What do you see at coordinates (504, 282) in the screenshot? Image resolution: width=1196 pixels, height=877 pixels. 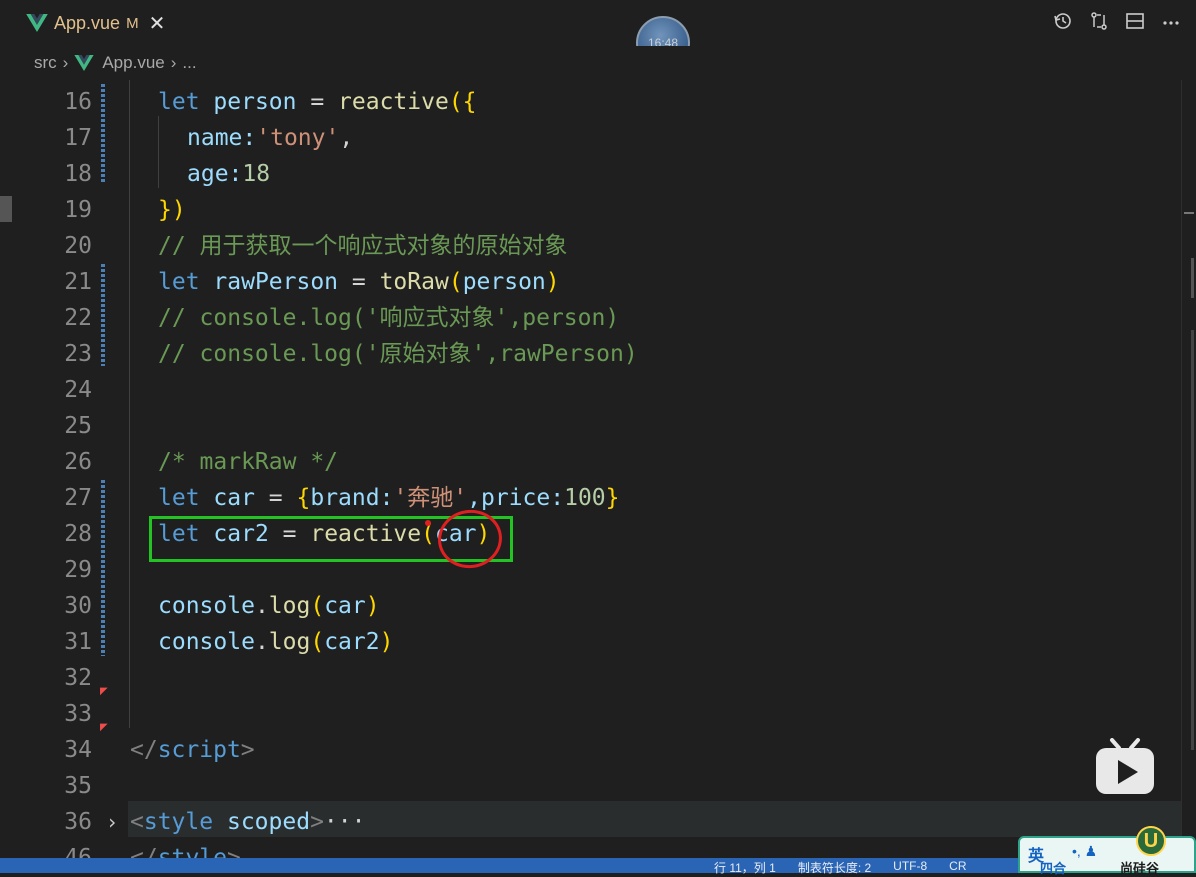 I see `argument: person` at bounding box center [504, 282].